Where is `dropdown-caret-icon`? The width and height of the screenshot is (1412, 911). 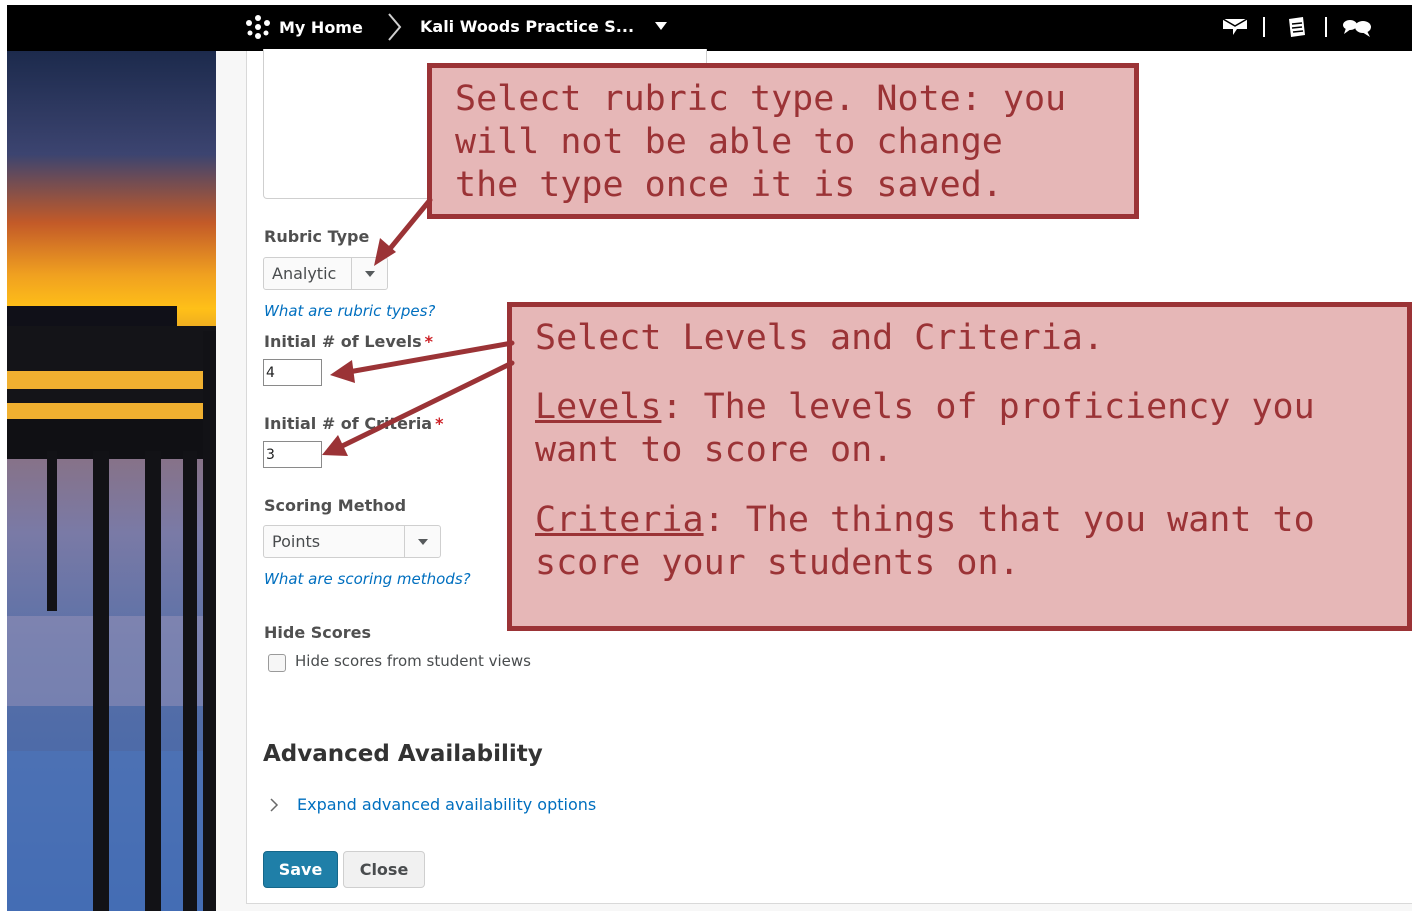 dropdown-caret-icon is located at coordinates (661, 26).